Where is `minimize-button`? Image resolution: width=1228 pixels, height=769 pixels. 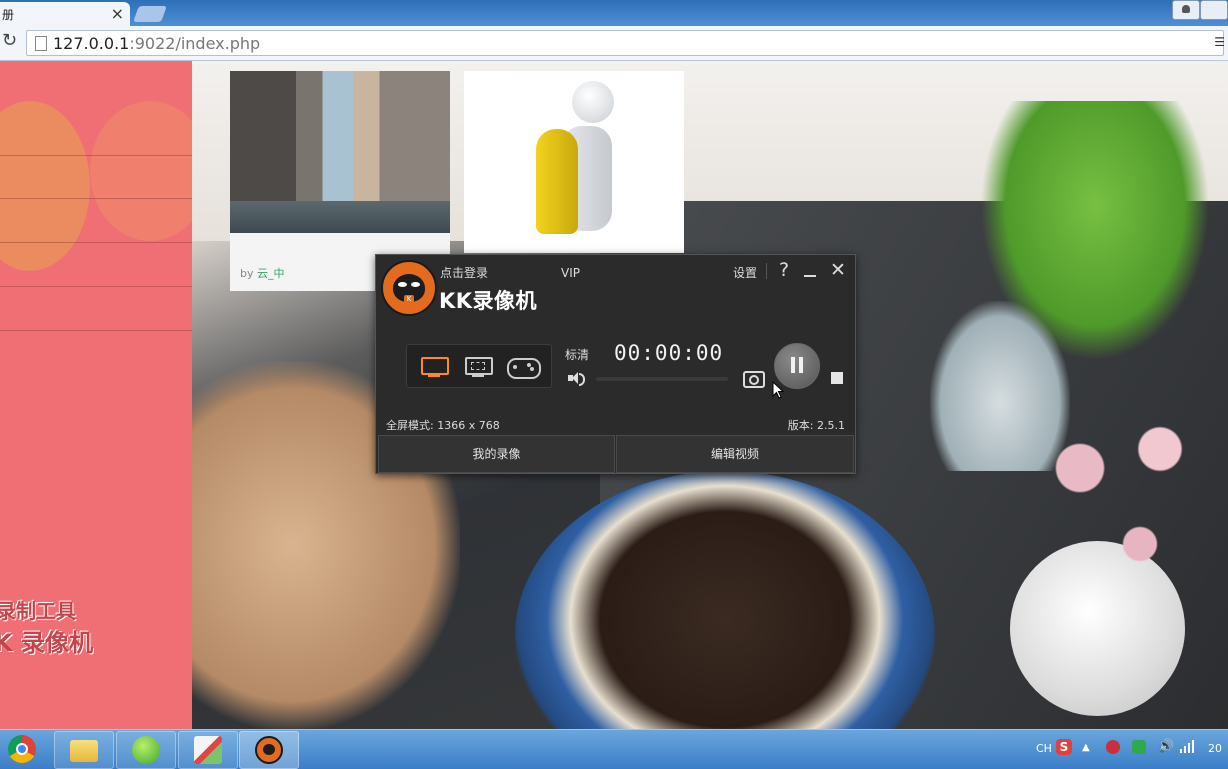
minimize-button is located at coordinates (810, 276).